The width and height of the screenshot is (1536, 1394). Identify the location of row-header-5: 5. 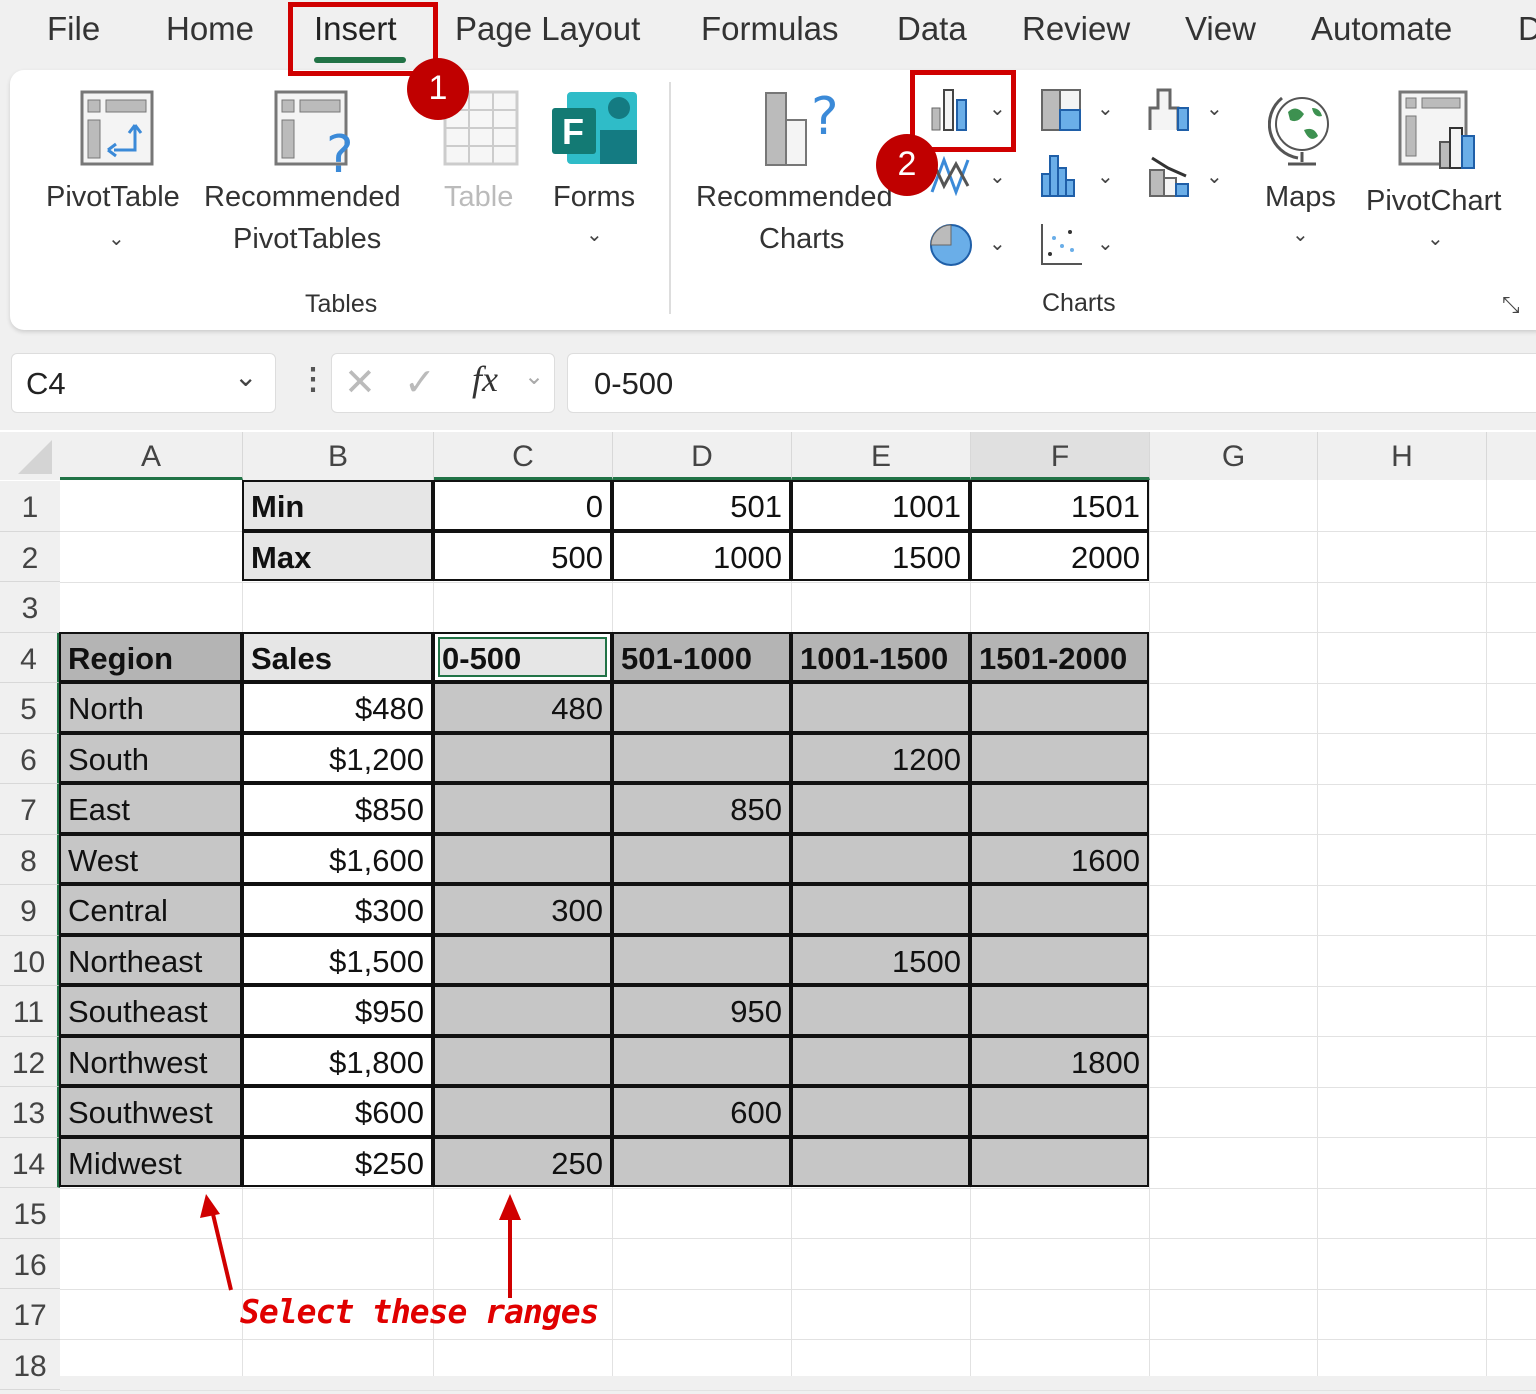
(30, 708).